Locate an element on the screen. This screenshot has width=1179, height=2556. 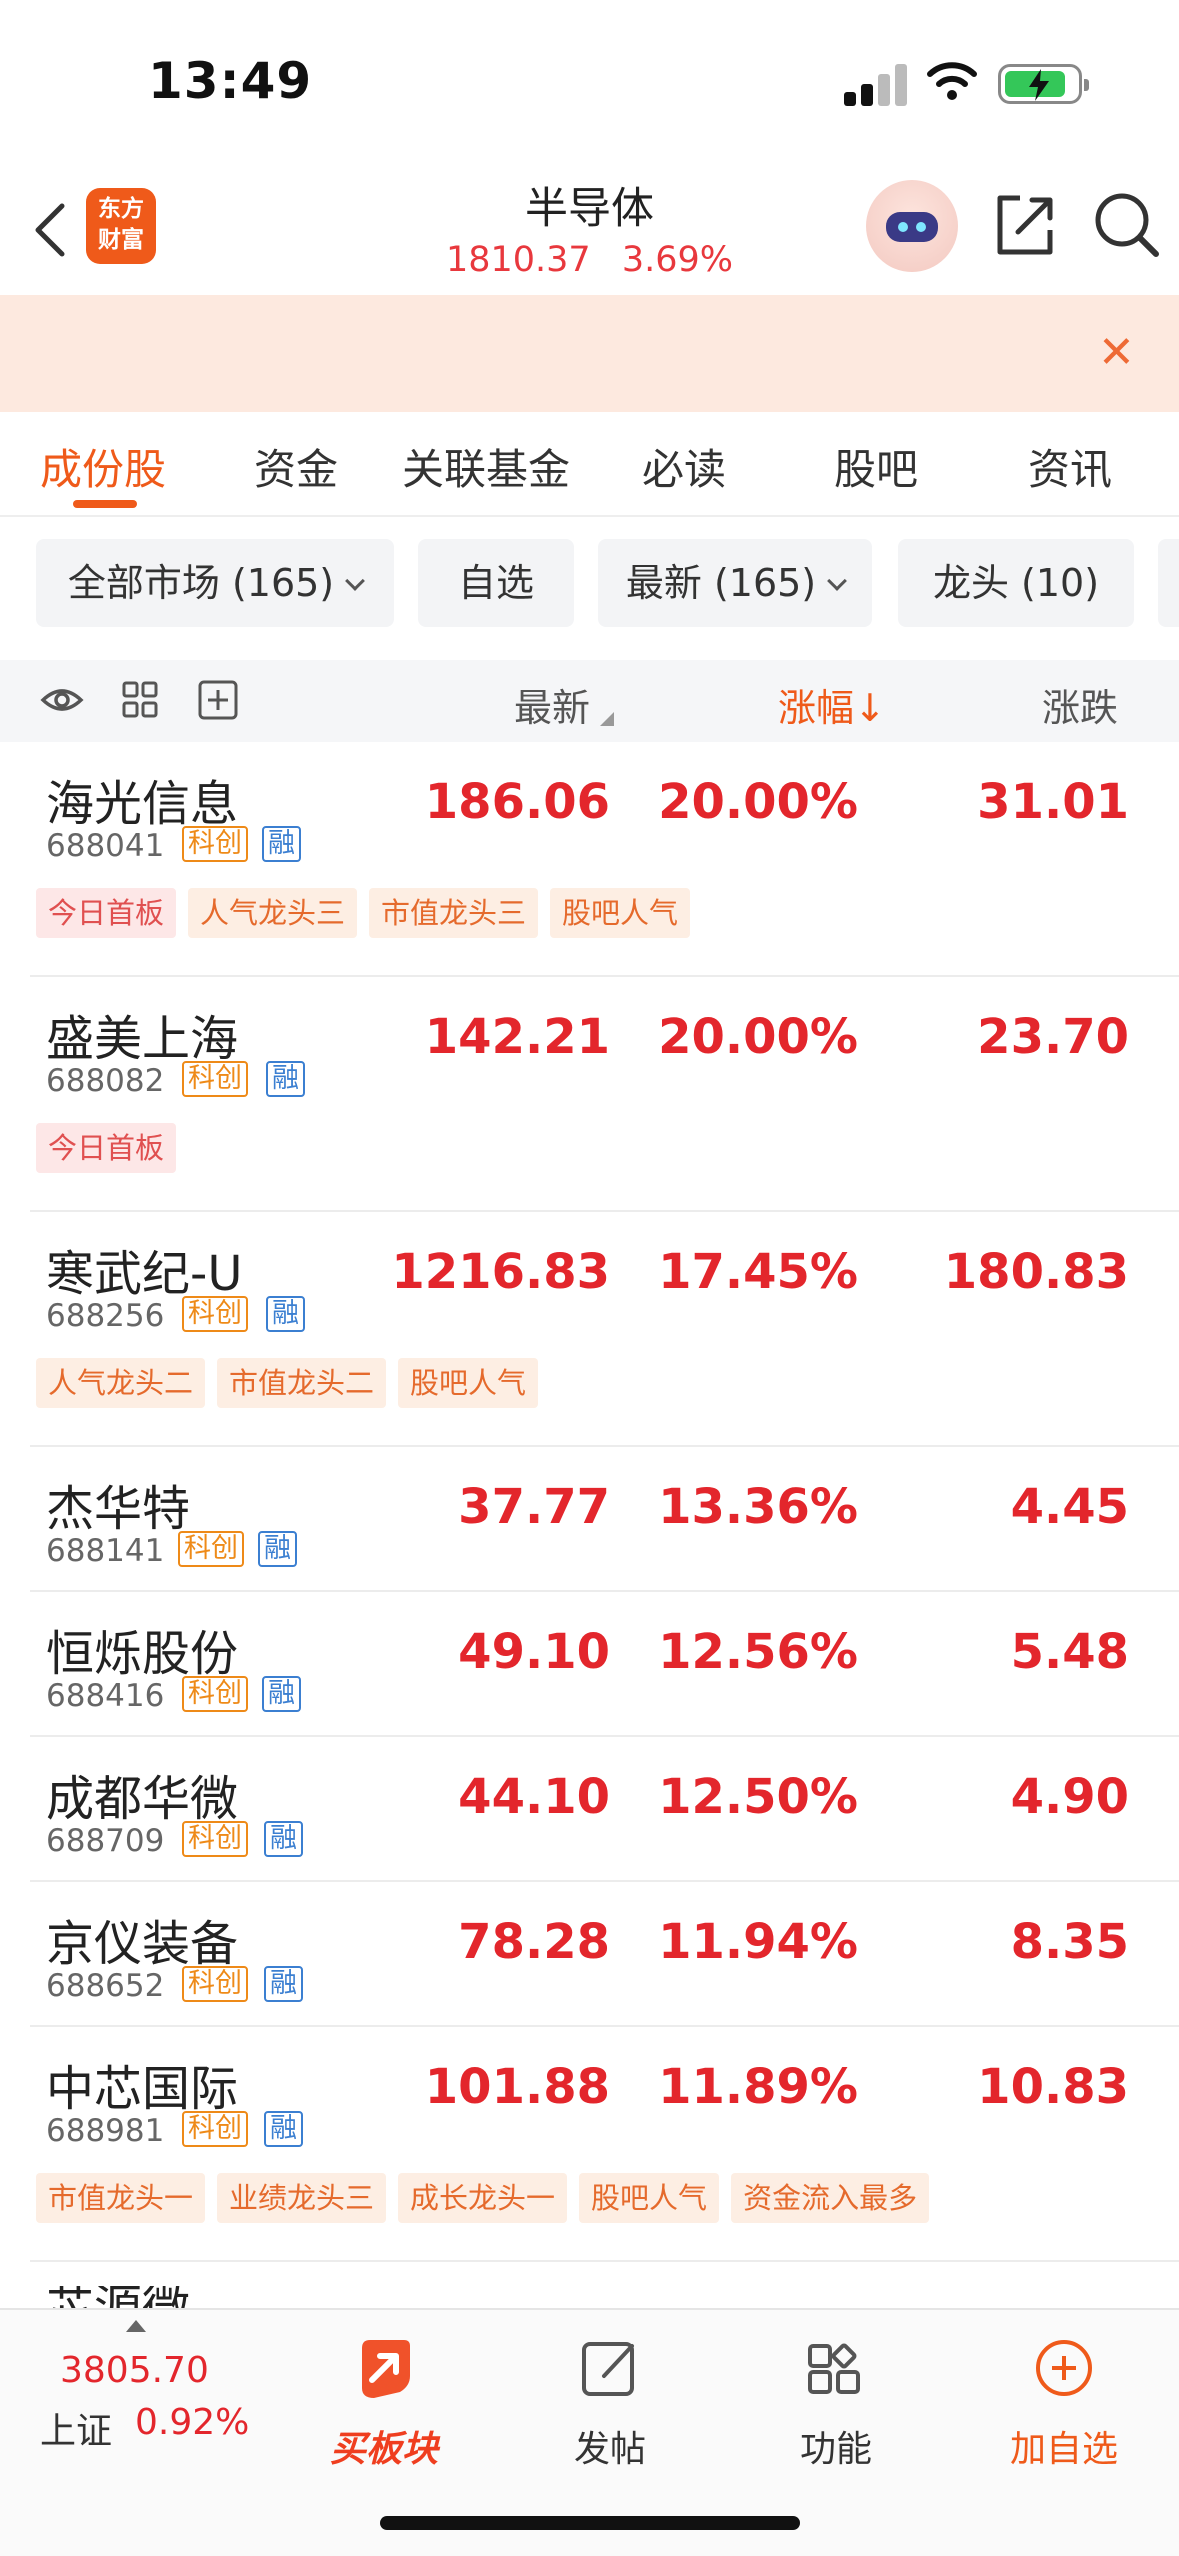
change-amount: 4.45 is located at coordinates (1069, 1507).